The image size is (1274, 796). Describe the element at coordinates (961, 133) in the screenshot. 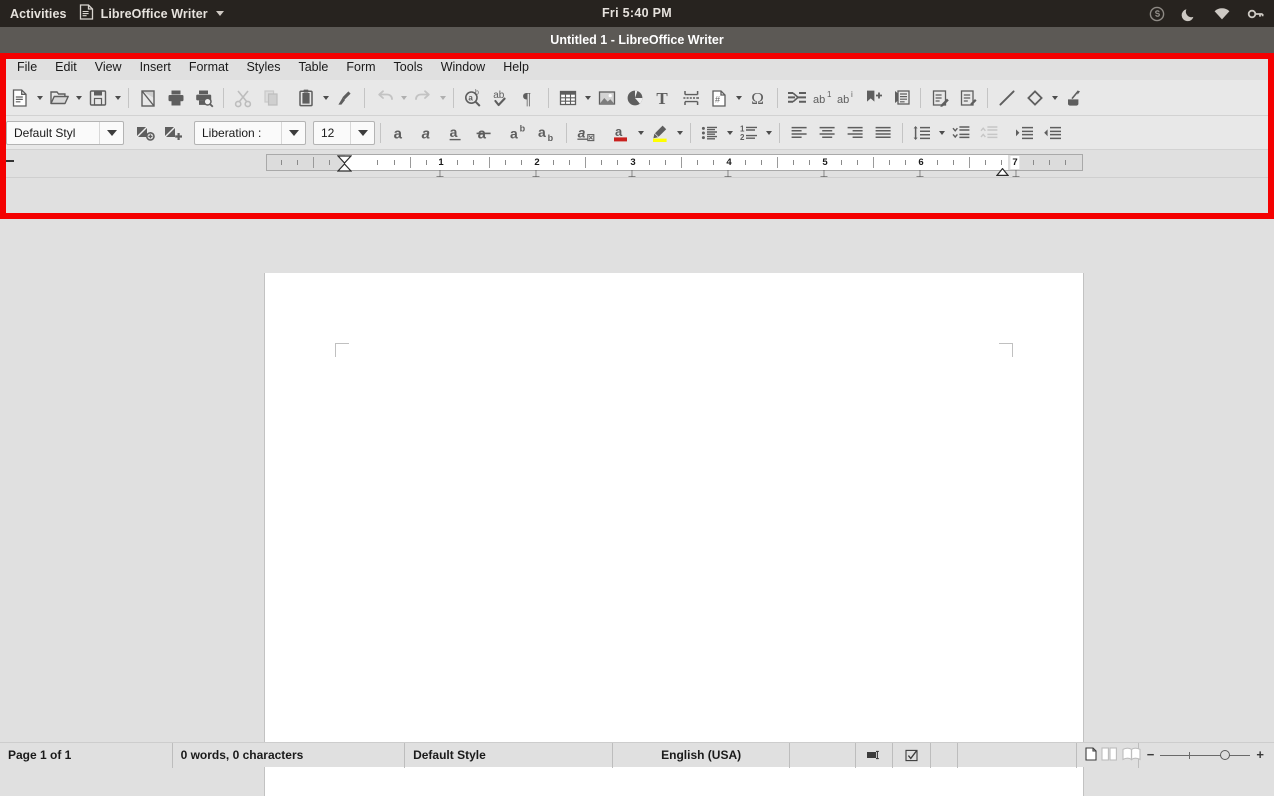

I see `increase-paragraph-spacing-icon` at that location.